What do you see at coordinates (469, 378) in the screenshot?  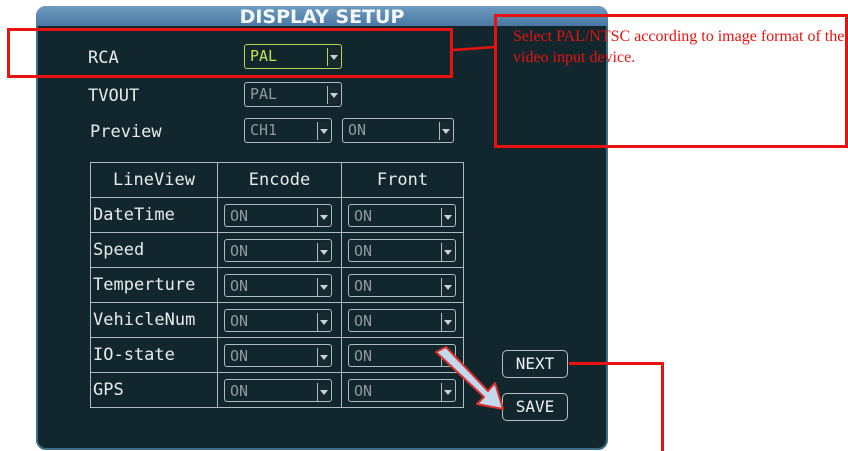 I see `pointer-arrow-icon` at bounding box center [469, 378].